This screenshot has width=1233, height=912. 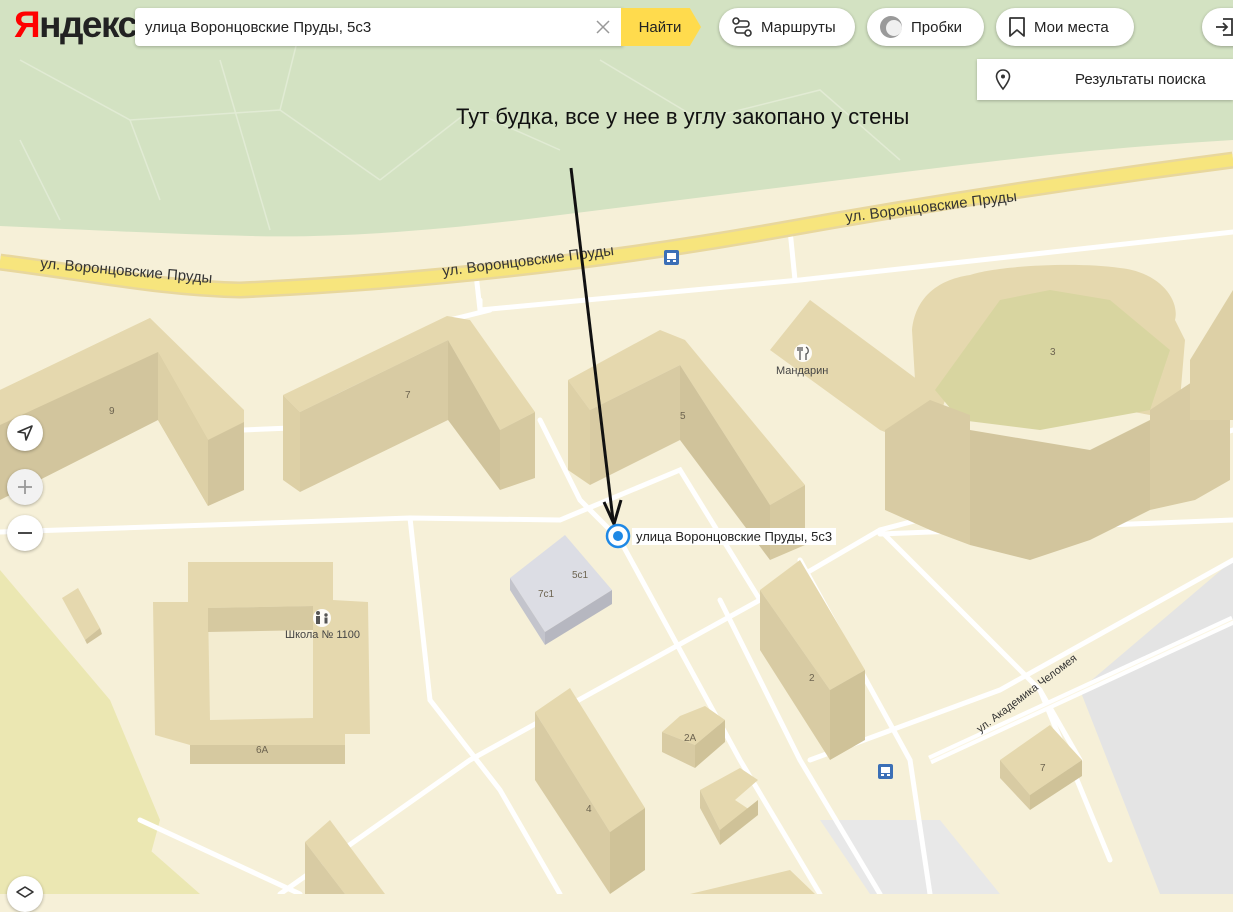 What do you see at coordinates (322, 635) in the screenshot?
I see `school-label: Школа № 1100` at bounding box center [322, 635].